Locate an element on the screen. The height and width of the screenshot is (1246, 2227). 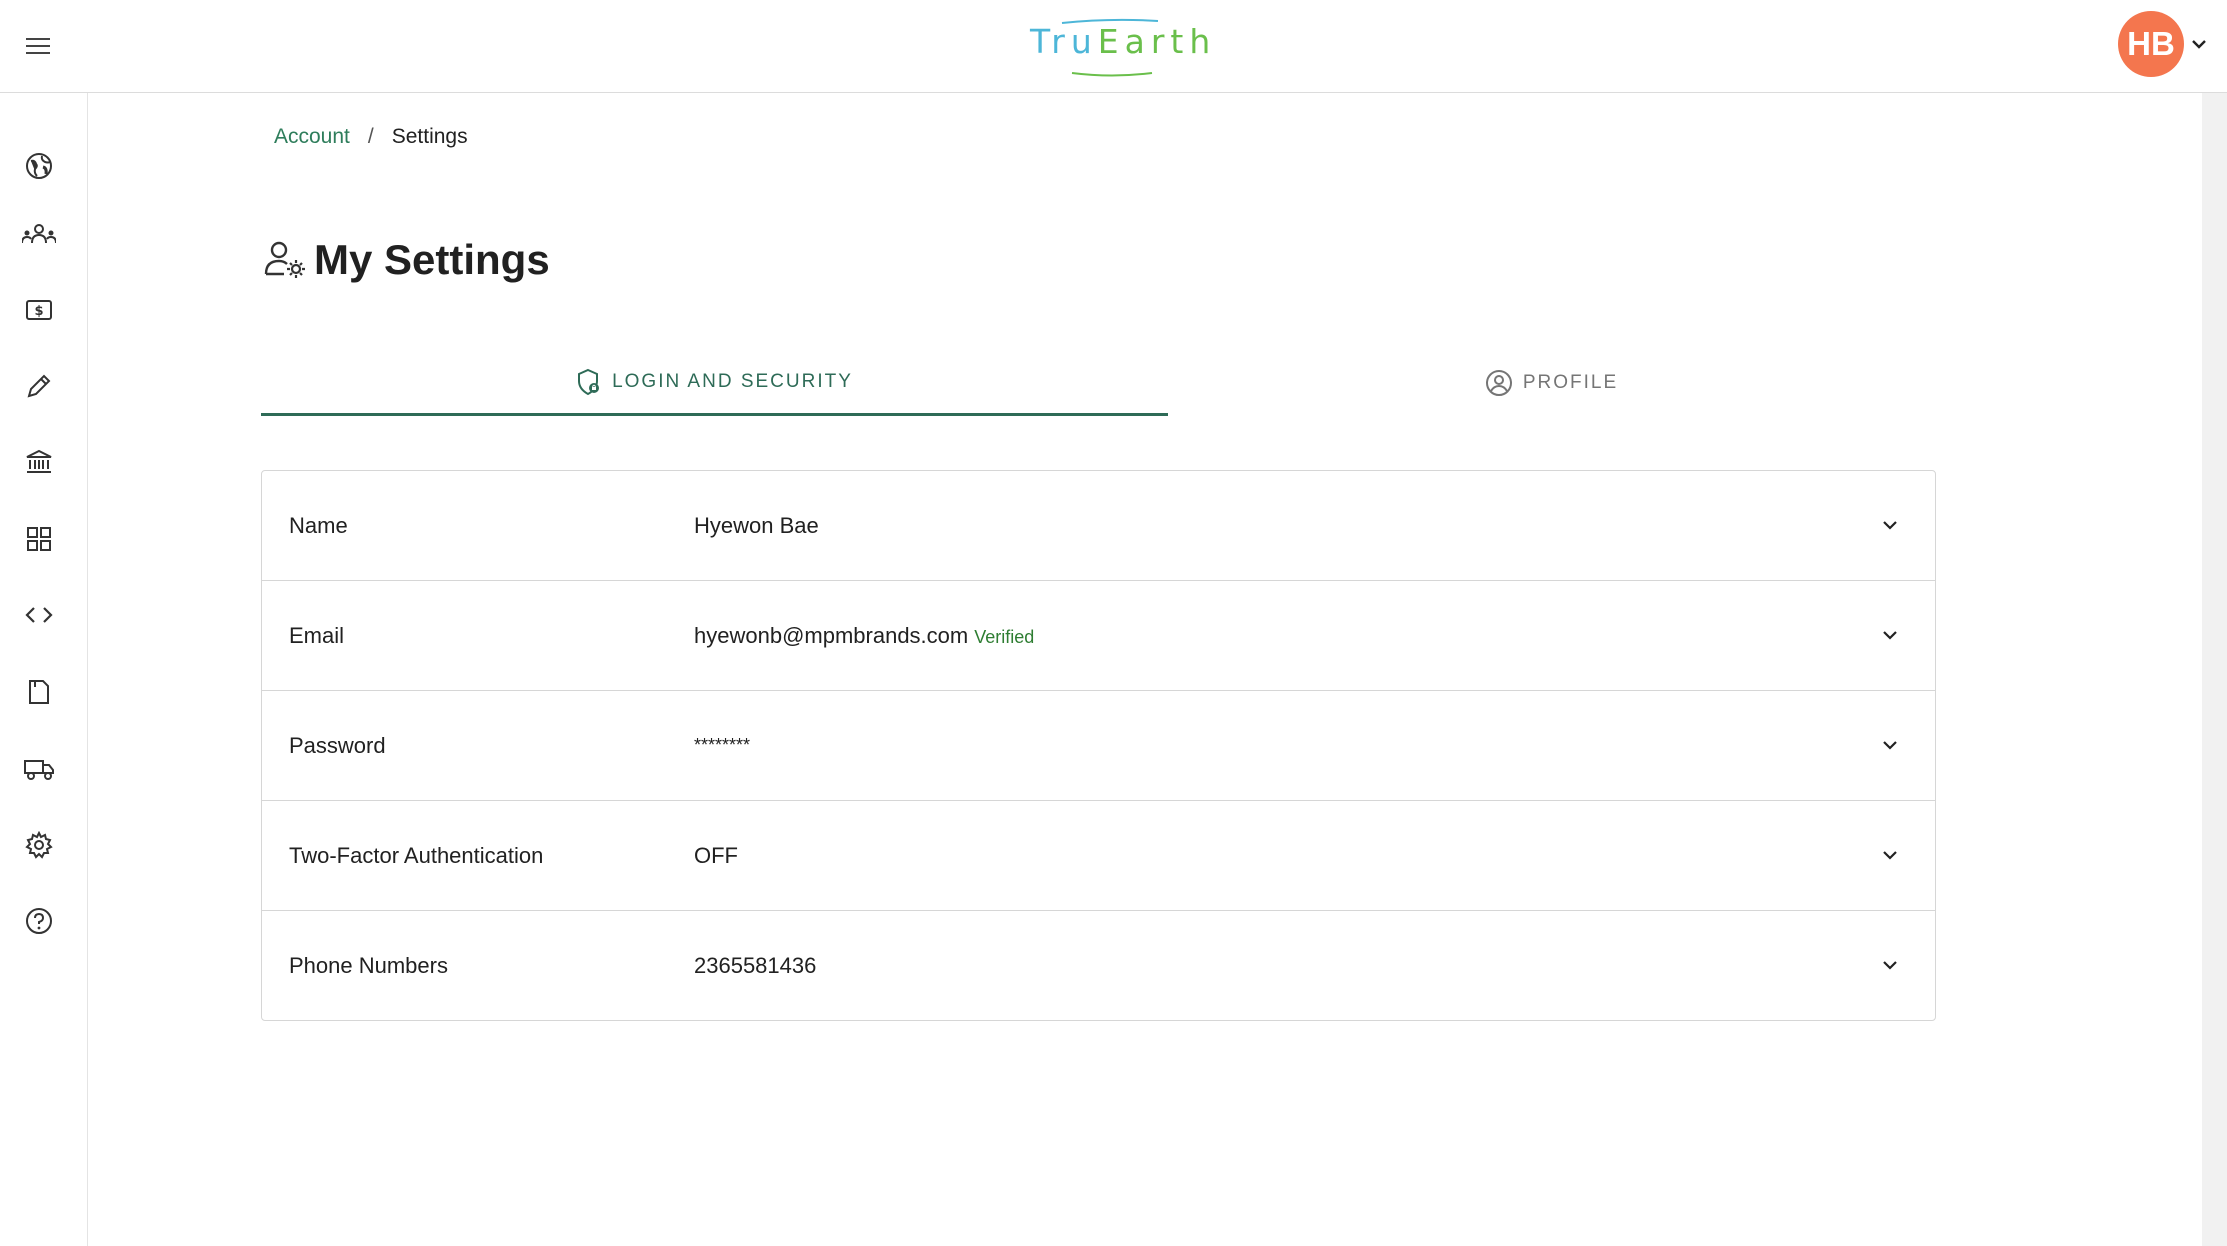
user-avatar: HB is located at coordinates (2151, 44).